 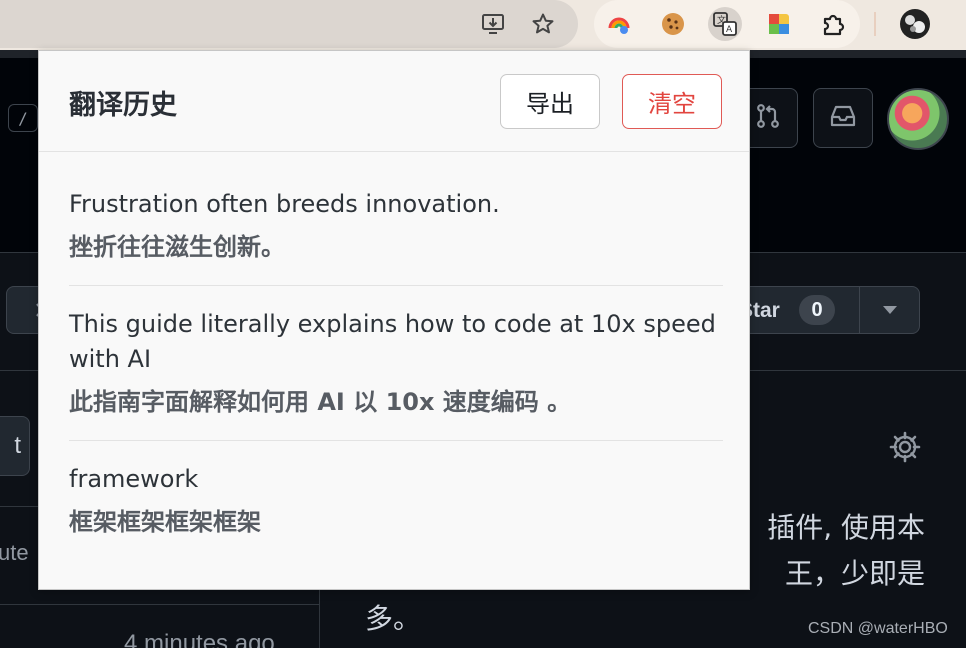 What do you see at coordinates (543, 24) in the screenshot?
I see `bookmark-star-icon` at bounding box center [543, 24].